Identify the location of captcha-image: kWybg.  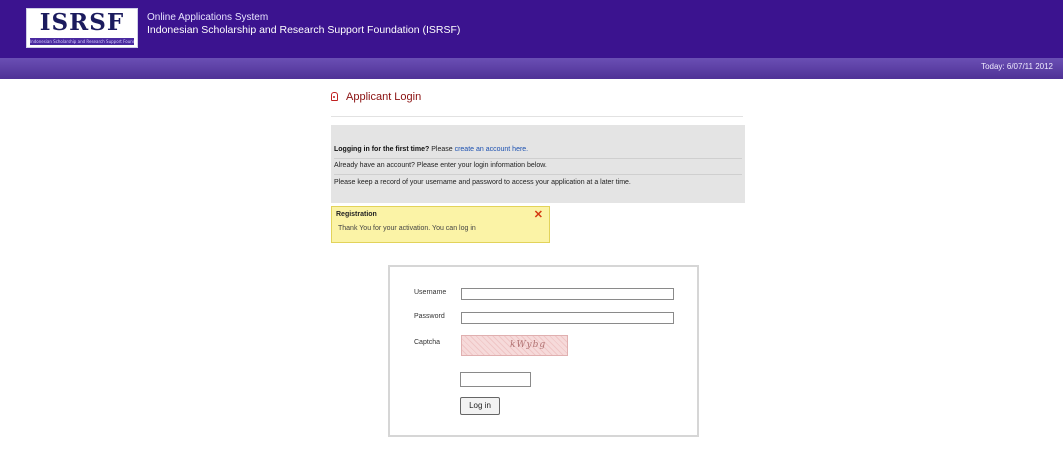
(514, 345).